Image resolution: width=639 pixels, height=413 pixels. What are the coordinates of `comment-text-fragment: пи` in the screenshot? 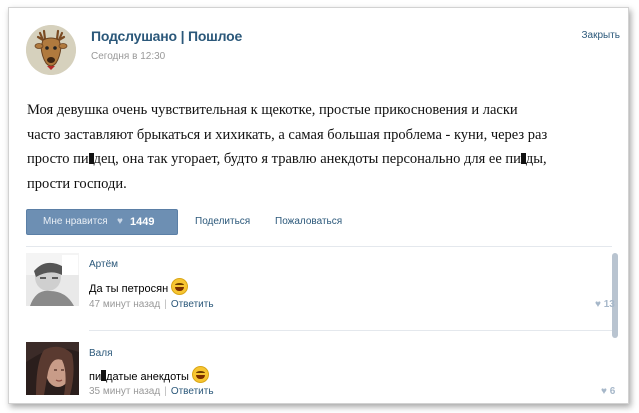 It's located at (95, 377).